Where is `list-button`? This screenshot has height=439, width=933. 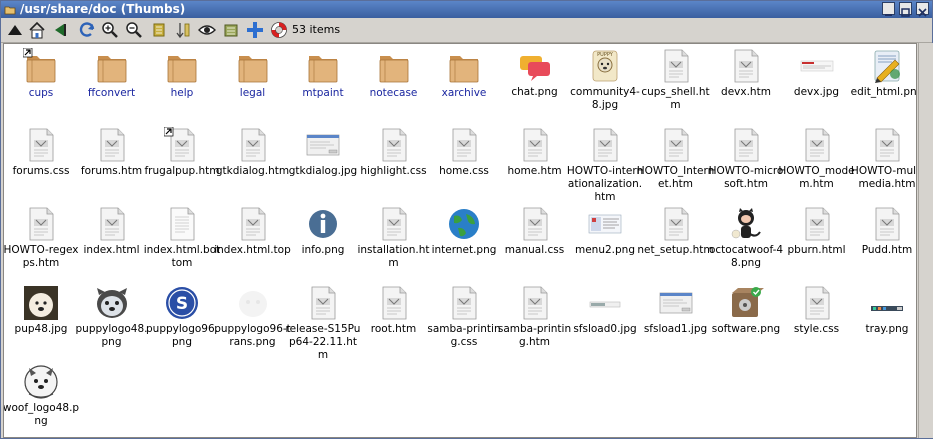
list-button is located at coordinates (231, 30).